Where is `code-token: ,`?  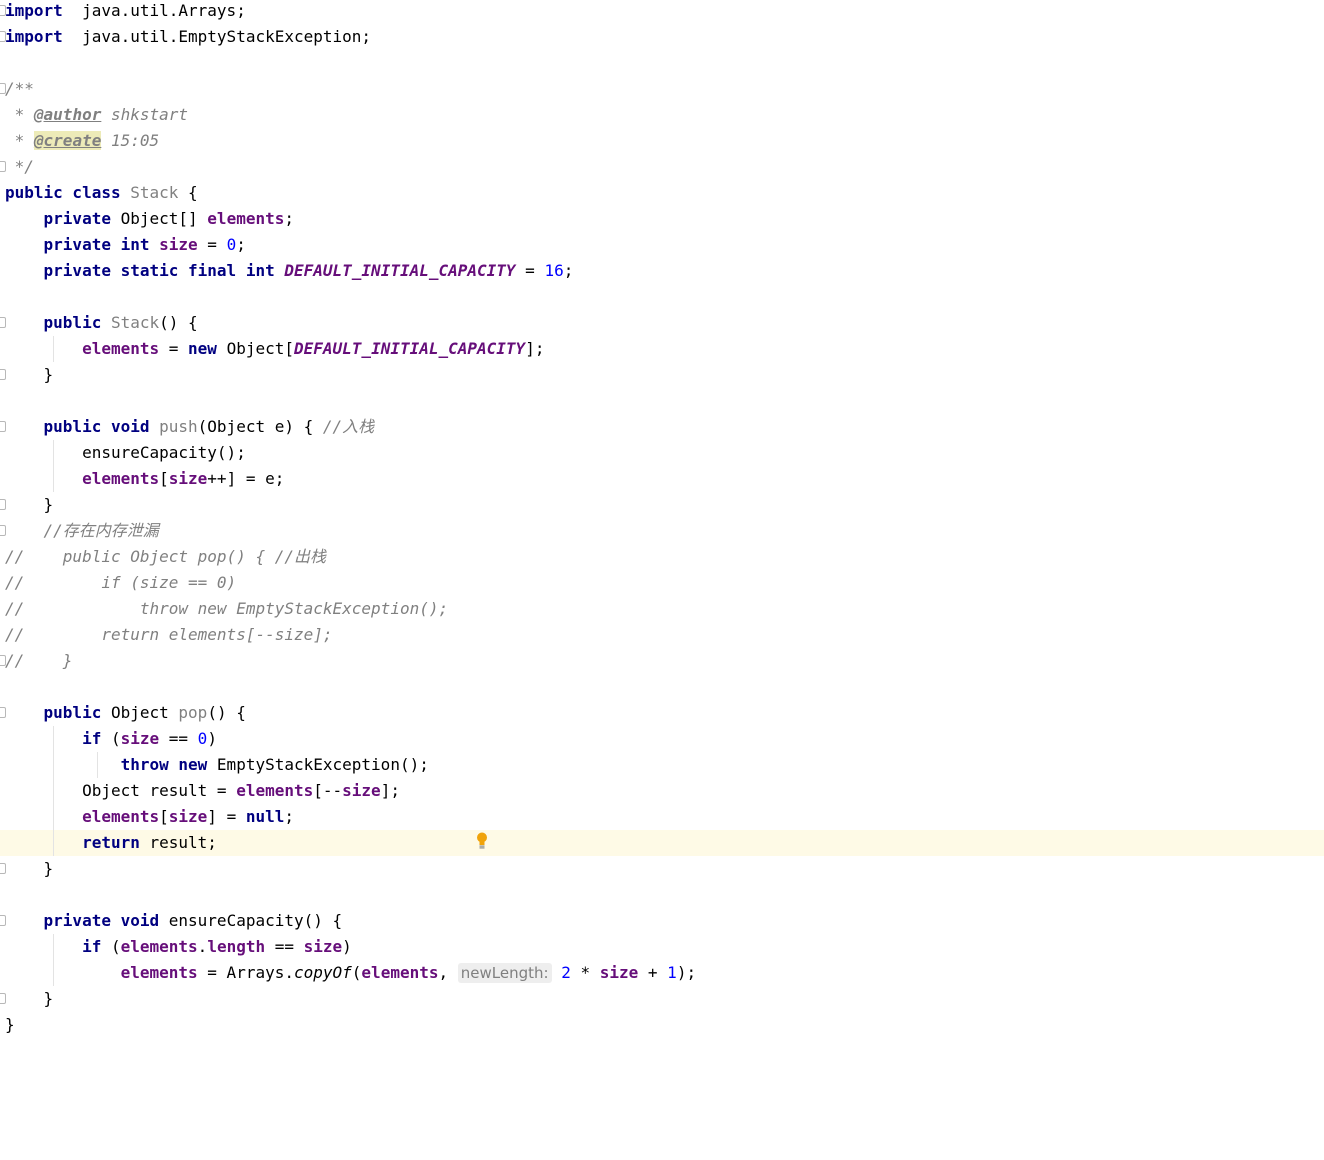 code-token: , is located at coordinates (448, 972).